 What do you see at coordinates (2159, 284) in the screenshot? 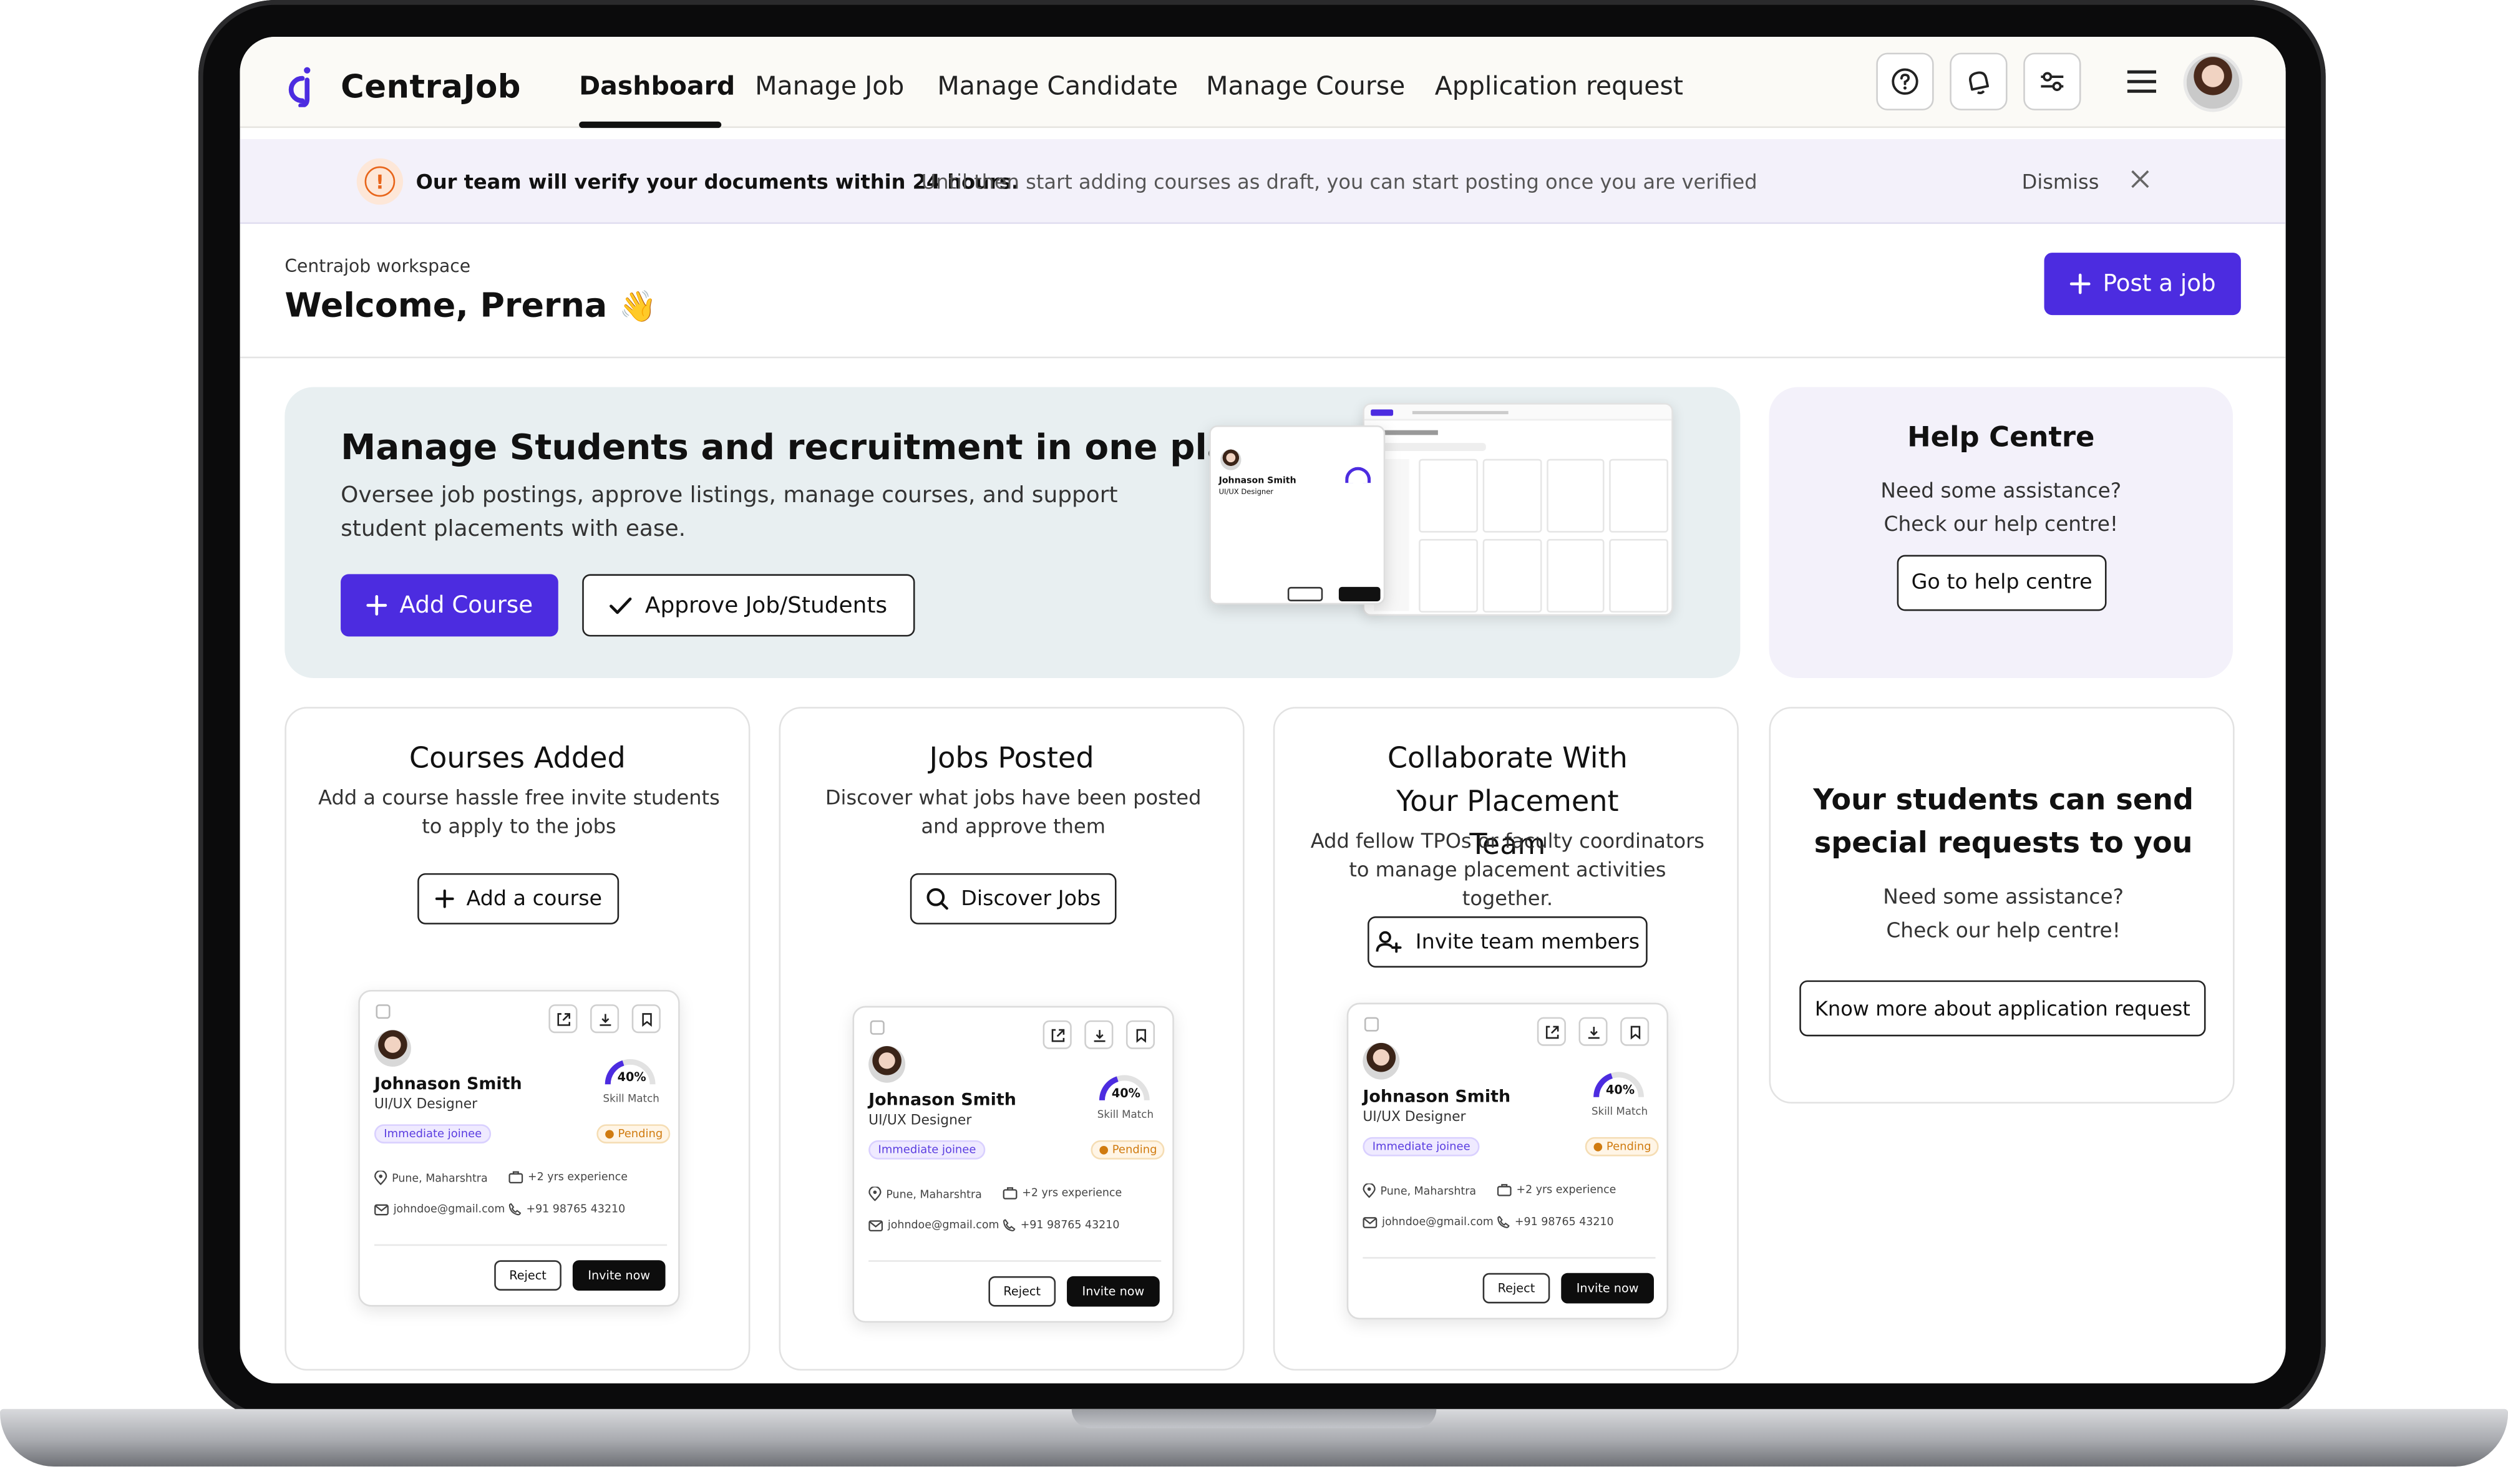
I see `post-job-label: Post a job` at bounding box center [2159, 284].